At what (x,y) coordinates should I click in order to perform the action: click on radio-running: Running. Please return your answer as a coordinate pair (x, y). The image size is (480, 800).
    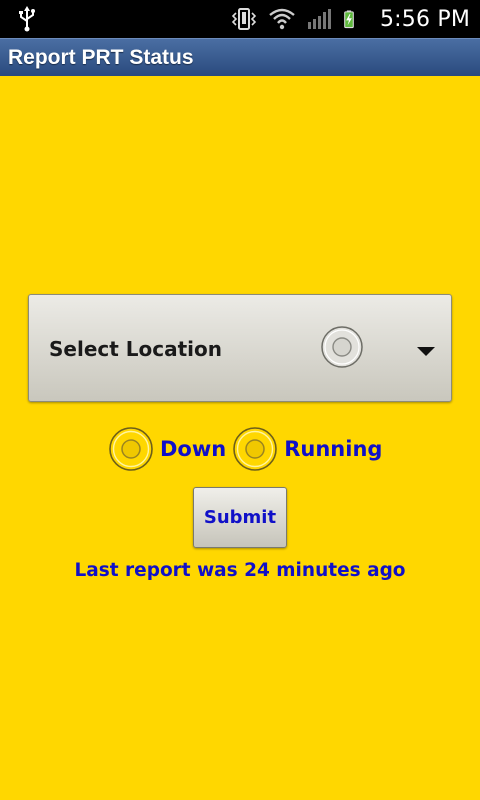
    Looking at the image, I should click on (307, 449).